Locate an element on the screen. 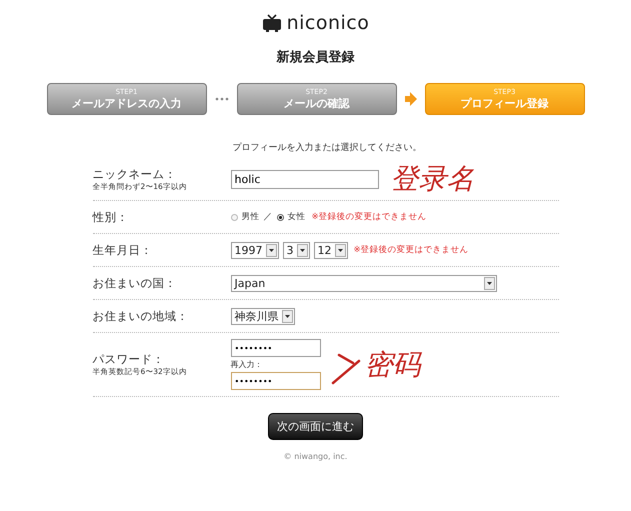  dropdown: 1997 is located at coordinates (254, 250).